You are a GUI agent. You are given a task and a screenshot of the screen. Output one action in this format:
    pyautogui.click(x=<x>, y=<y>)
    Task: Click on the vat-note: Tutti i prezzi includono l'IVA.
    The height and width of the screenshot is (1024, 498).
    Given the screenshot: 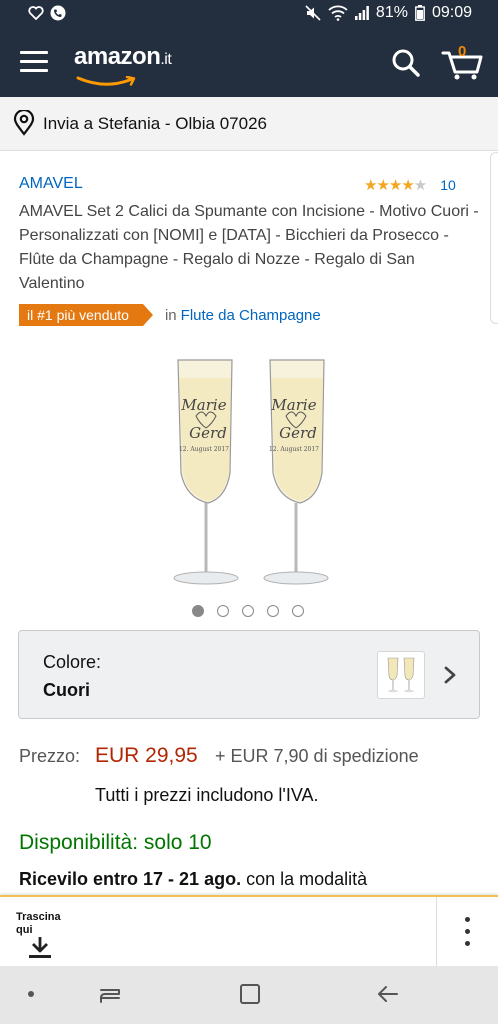 What is the action you would take?
    pyautogui.click(x=207, y=795)
    